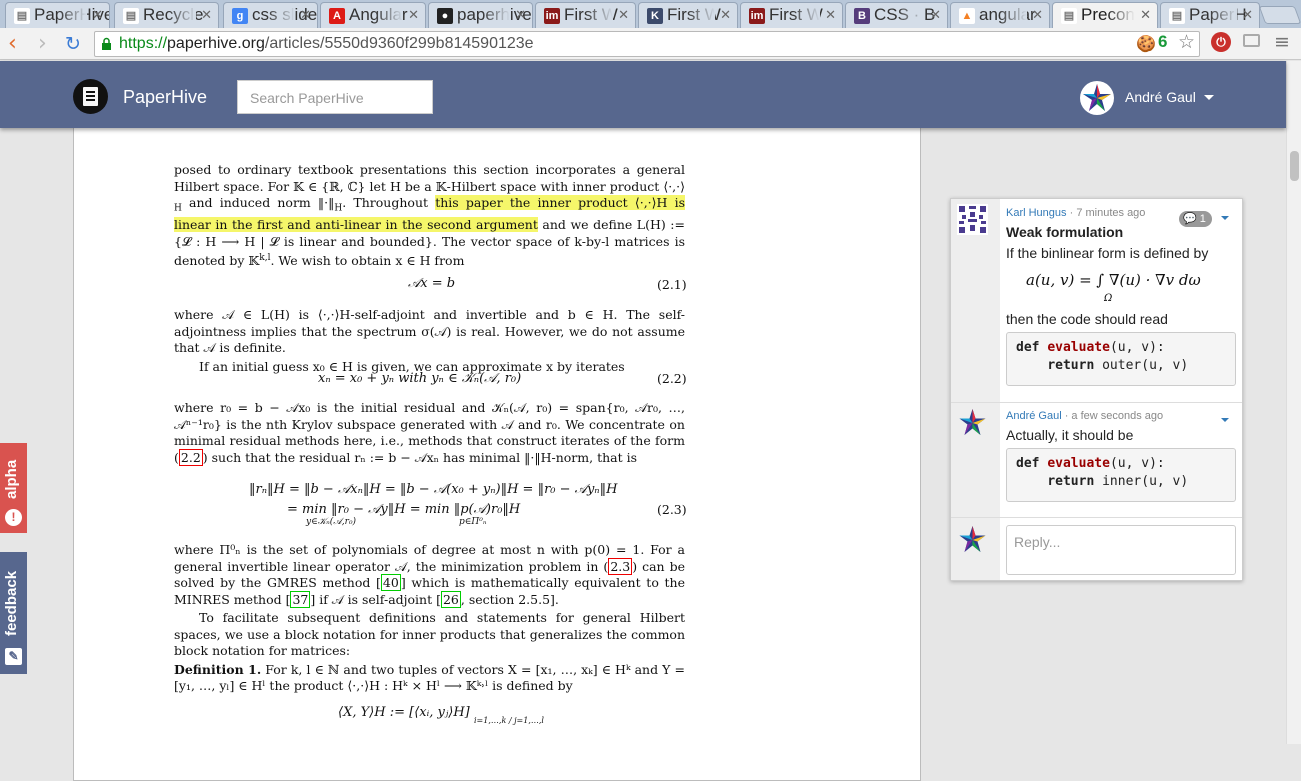 The image size is (1301, 781). What do you see at coordinates (1036, 213) in the screenshot?
I see `comment-author: Karl Hungus` at bounding box center [1036, 213].